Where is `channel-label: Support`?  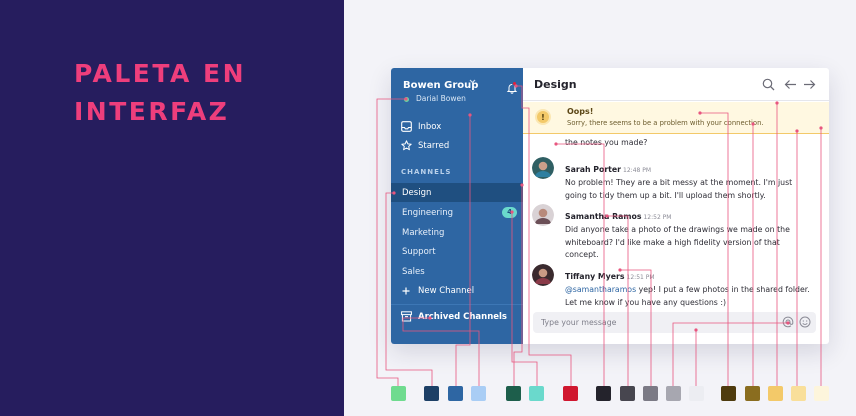
channel-label: Support is located at coordinates (419, 251).